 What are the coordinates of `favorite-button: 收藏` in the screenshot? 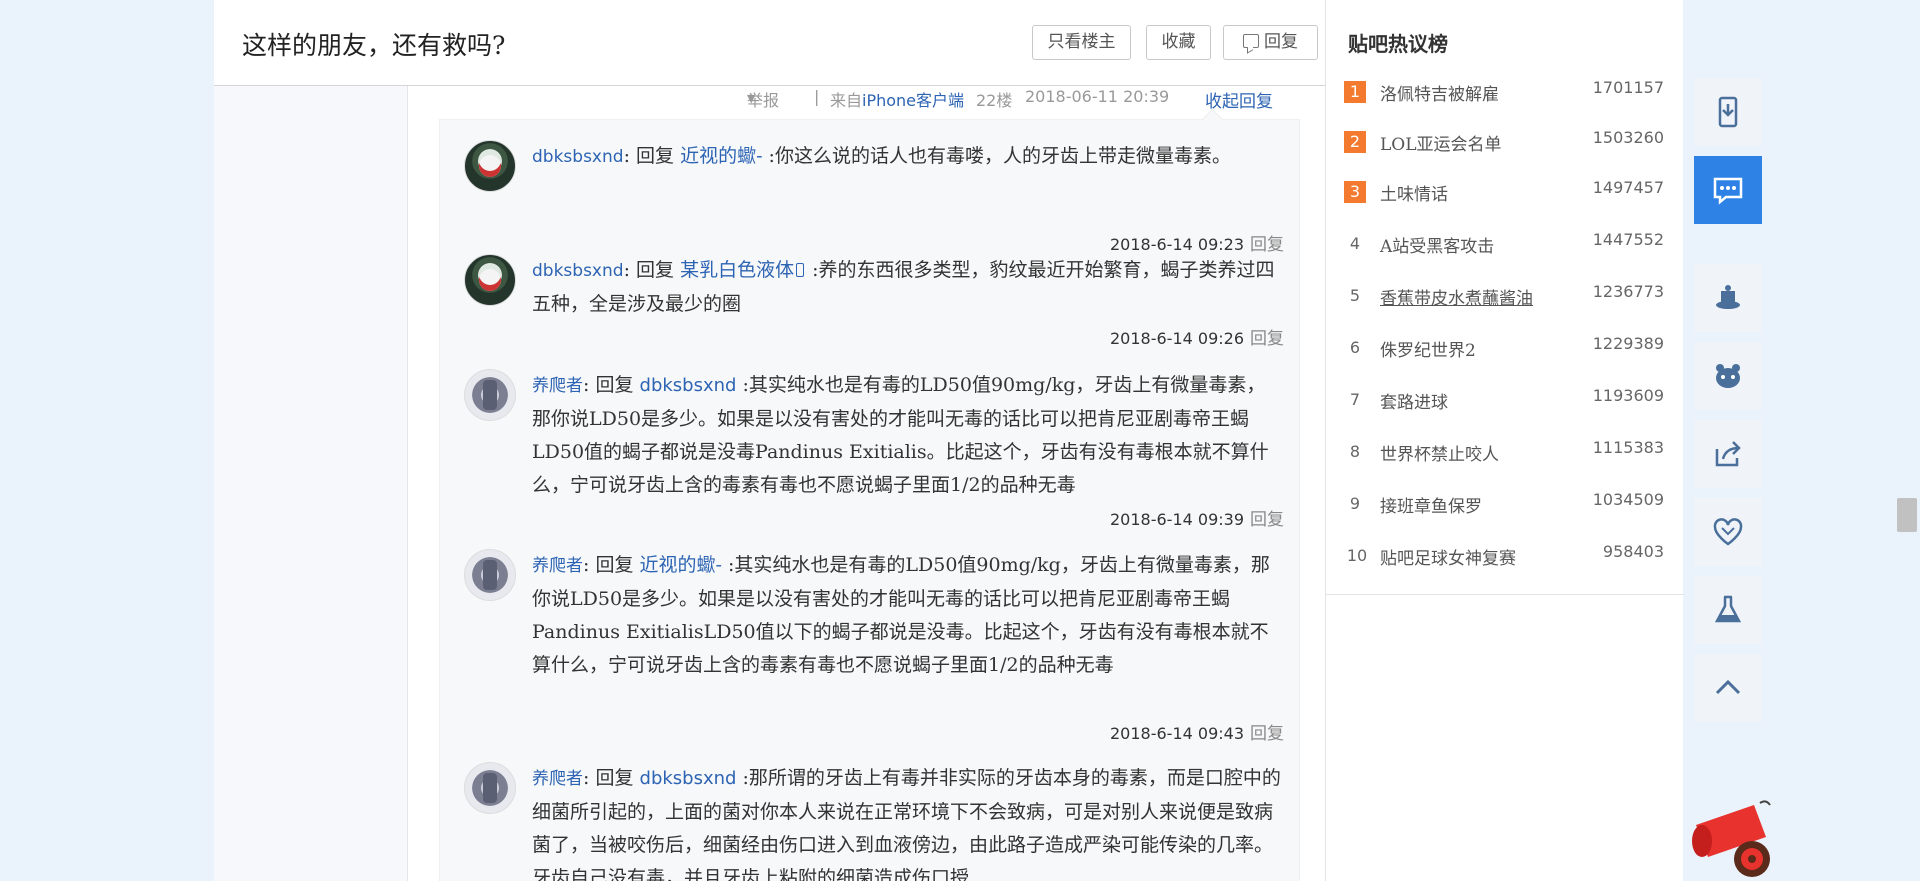 It's located at (1178, 42).